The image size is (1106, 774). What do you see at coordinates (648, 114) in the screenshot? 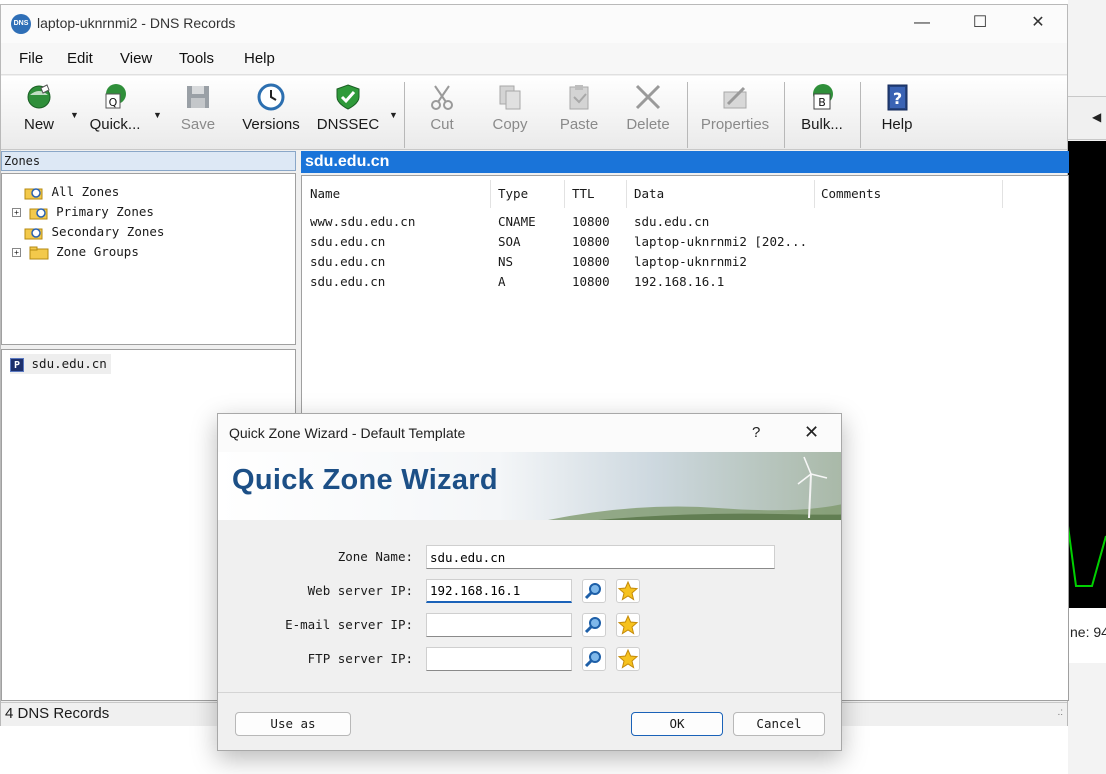
I see `delete-button: Delete` at bounding box center [648, 114].